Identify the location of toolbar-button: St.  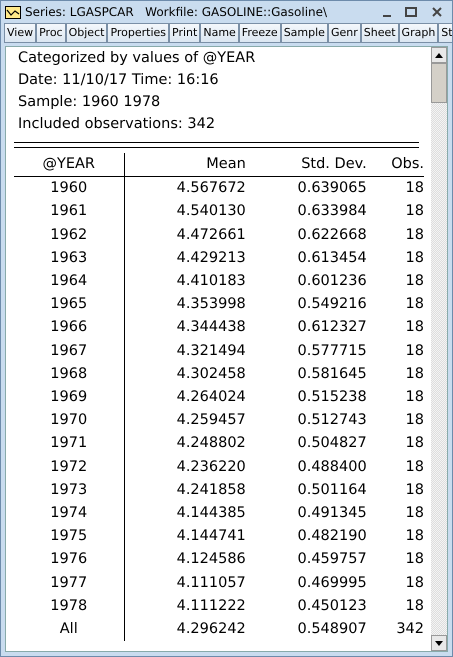
(445, 33).